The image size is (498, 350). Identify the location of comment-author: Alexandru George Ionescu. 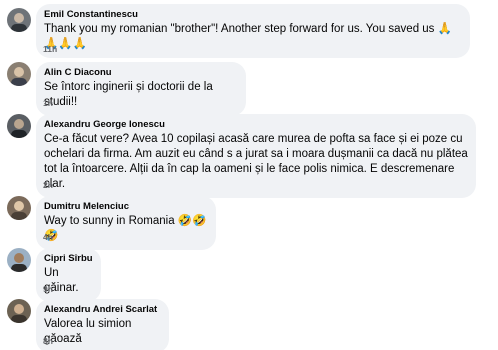
(256, 125).